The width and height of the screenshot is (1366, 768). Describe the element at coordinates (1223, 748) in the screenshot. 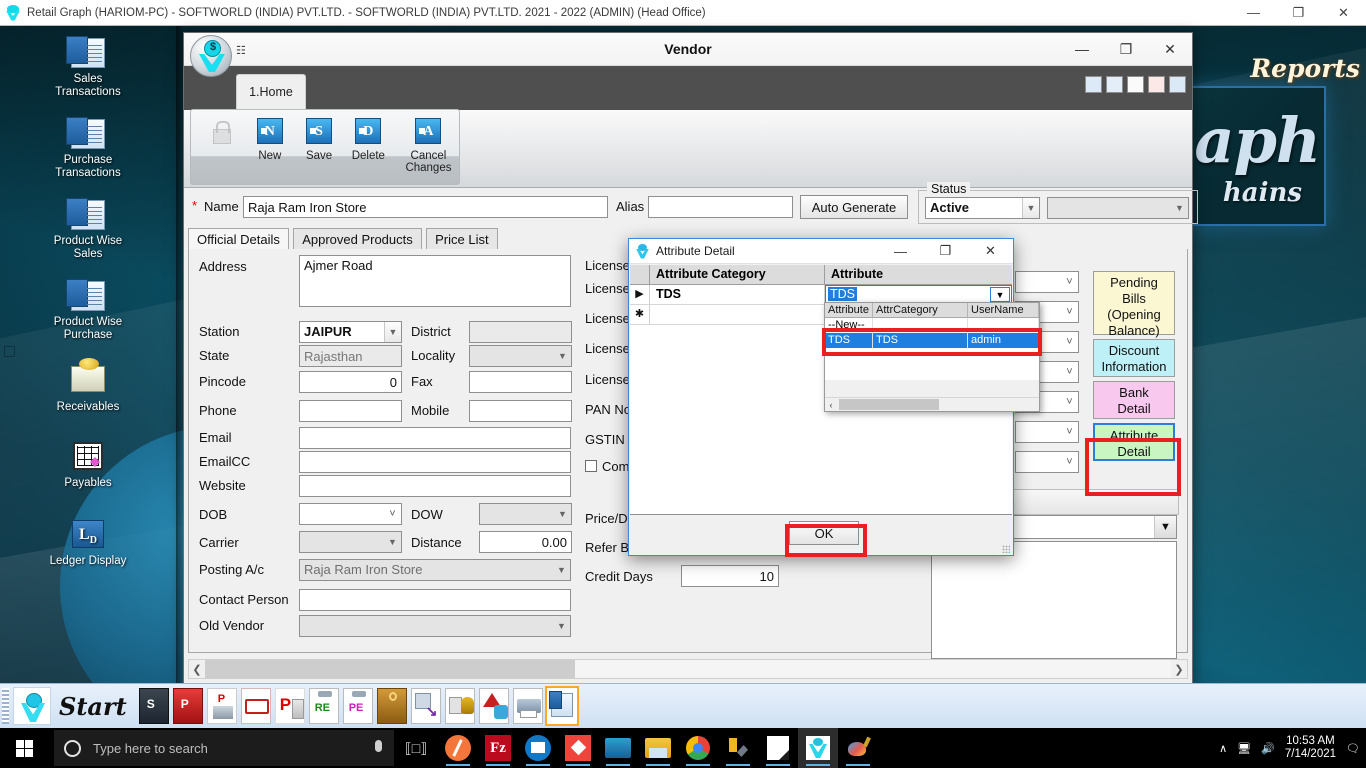

I see `tray-chevron-up-icon: ∧` at that location.